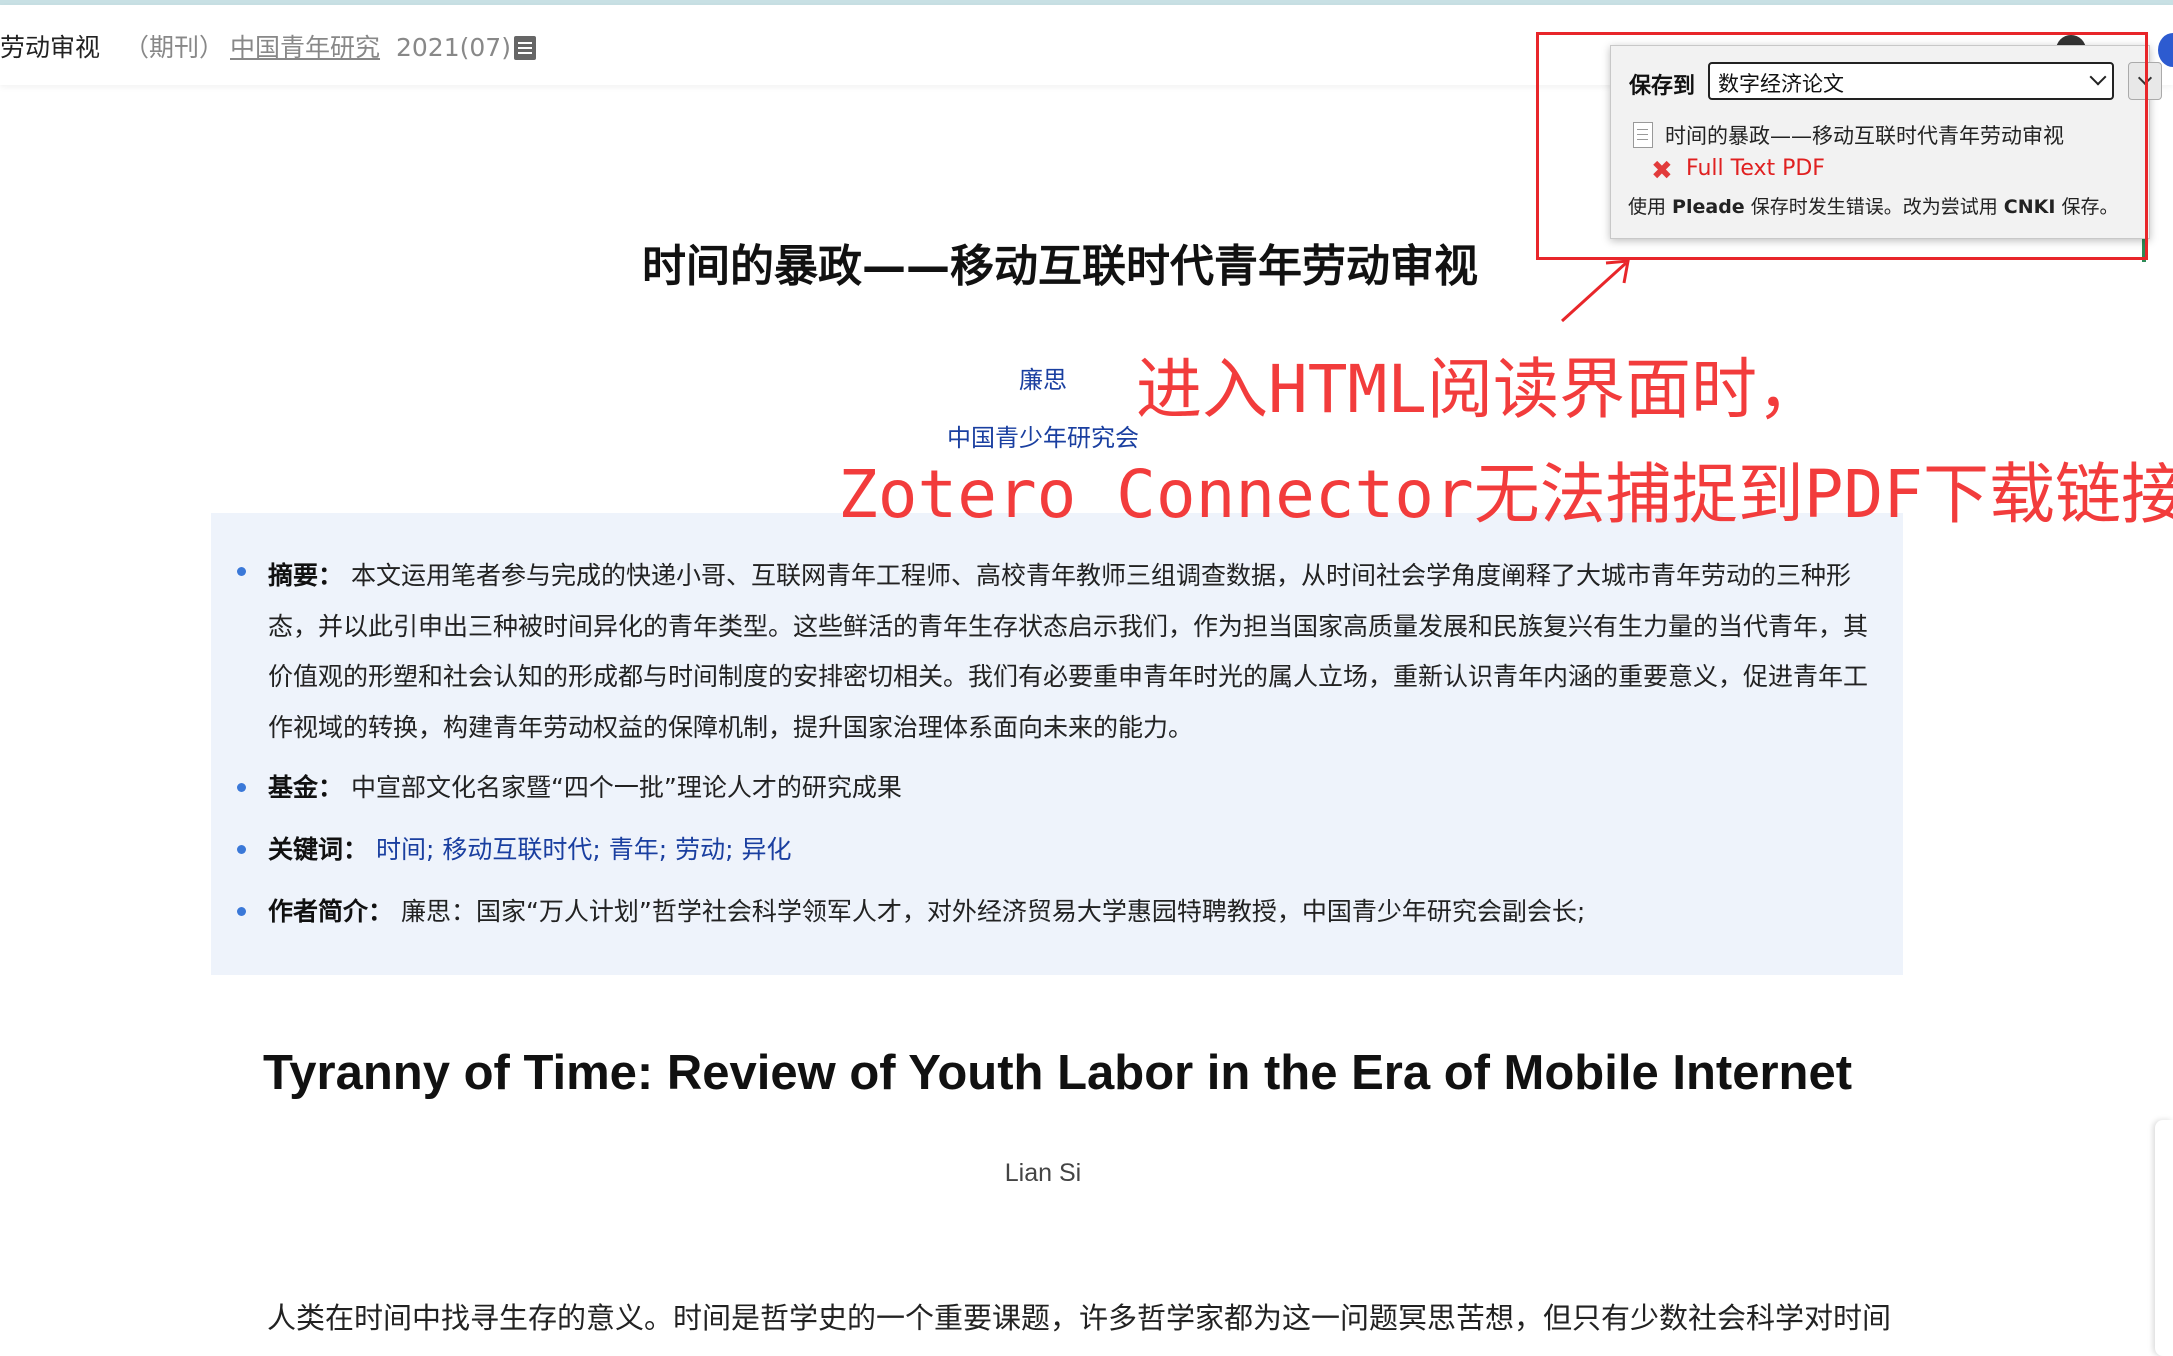 This screenshot has width=2173, height=1356. What do you see at coordinates (704, 849) in the screenshot?
I see `keyword-link: 劳动;` at bounding box center [704, 849].